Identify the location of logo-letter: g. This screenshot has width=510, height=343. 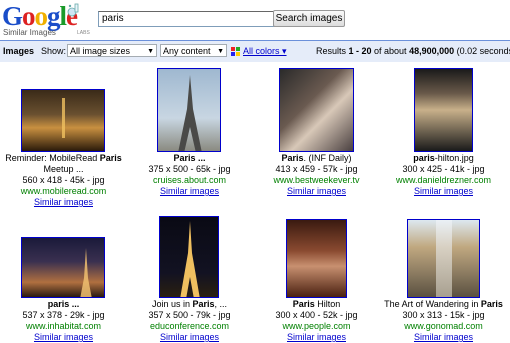
(53, 16).